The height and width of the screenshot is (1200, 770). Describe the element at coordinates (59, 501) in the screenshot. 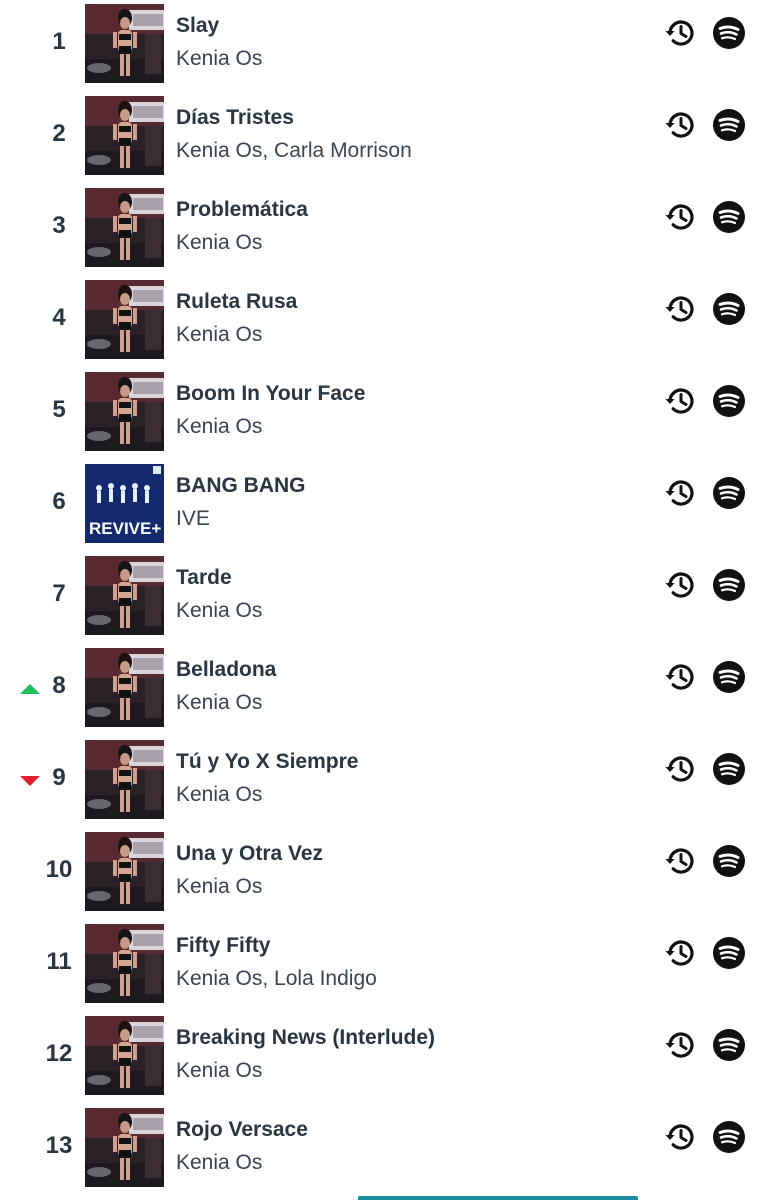

I see `track-rank: 6` at that location.